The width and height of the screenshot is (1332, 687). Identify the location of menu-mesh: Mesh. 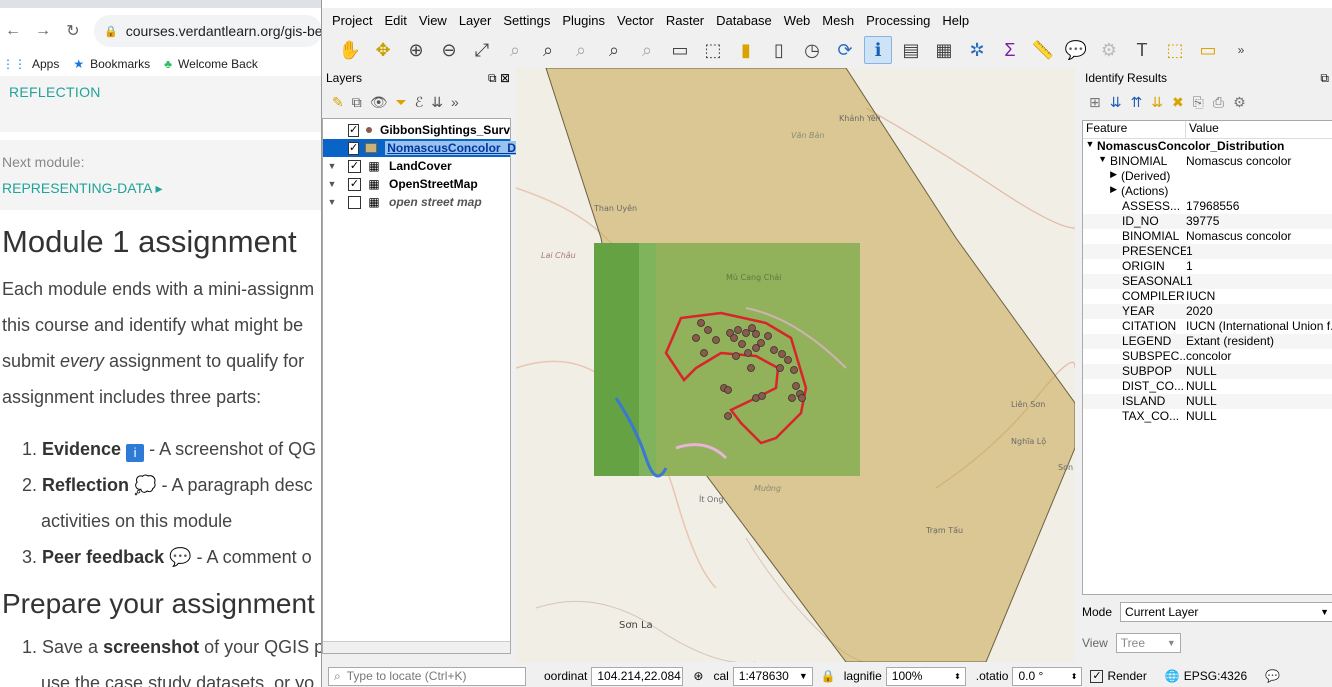
(838, 20).